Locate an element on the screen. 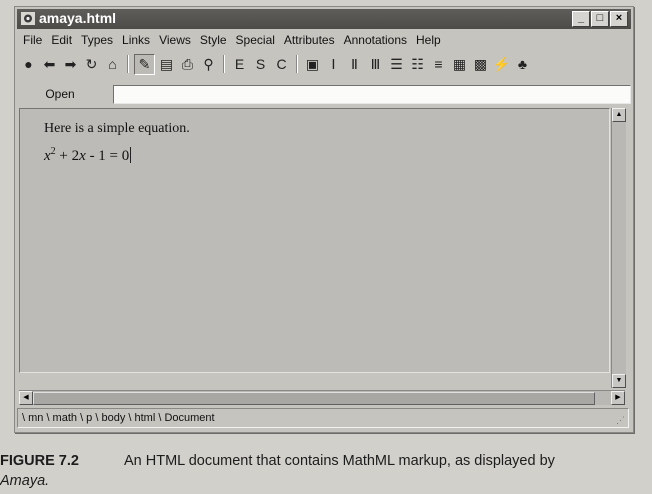 The height and width of the screenshot is (494, 652). reload-icon: ↻ is located at coordinates (91, 64).